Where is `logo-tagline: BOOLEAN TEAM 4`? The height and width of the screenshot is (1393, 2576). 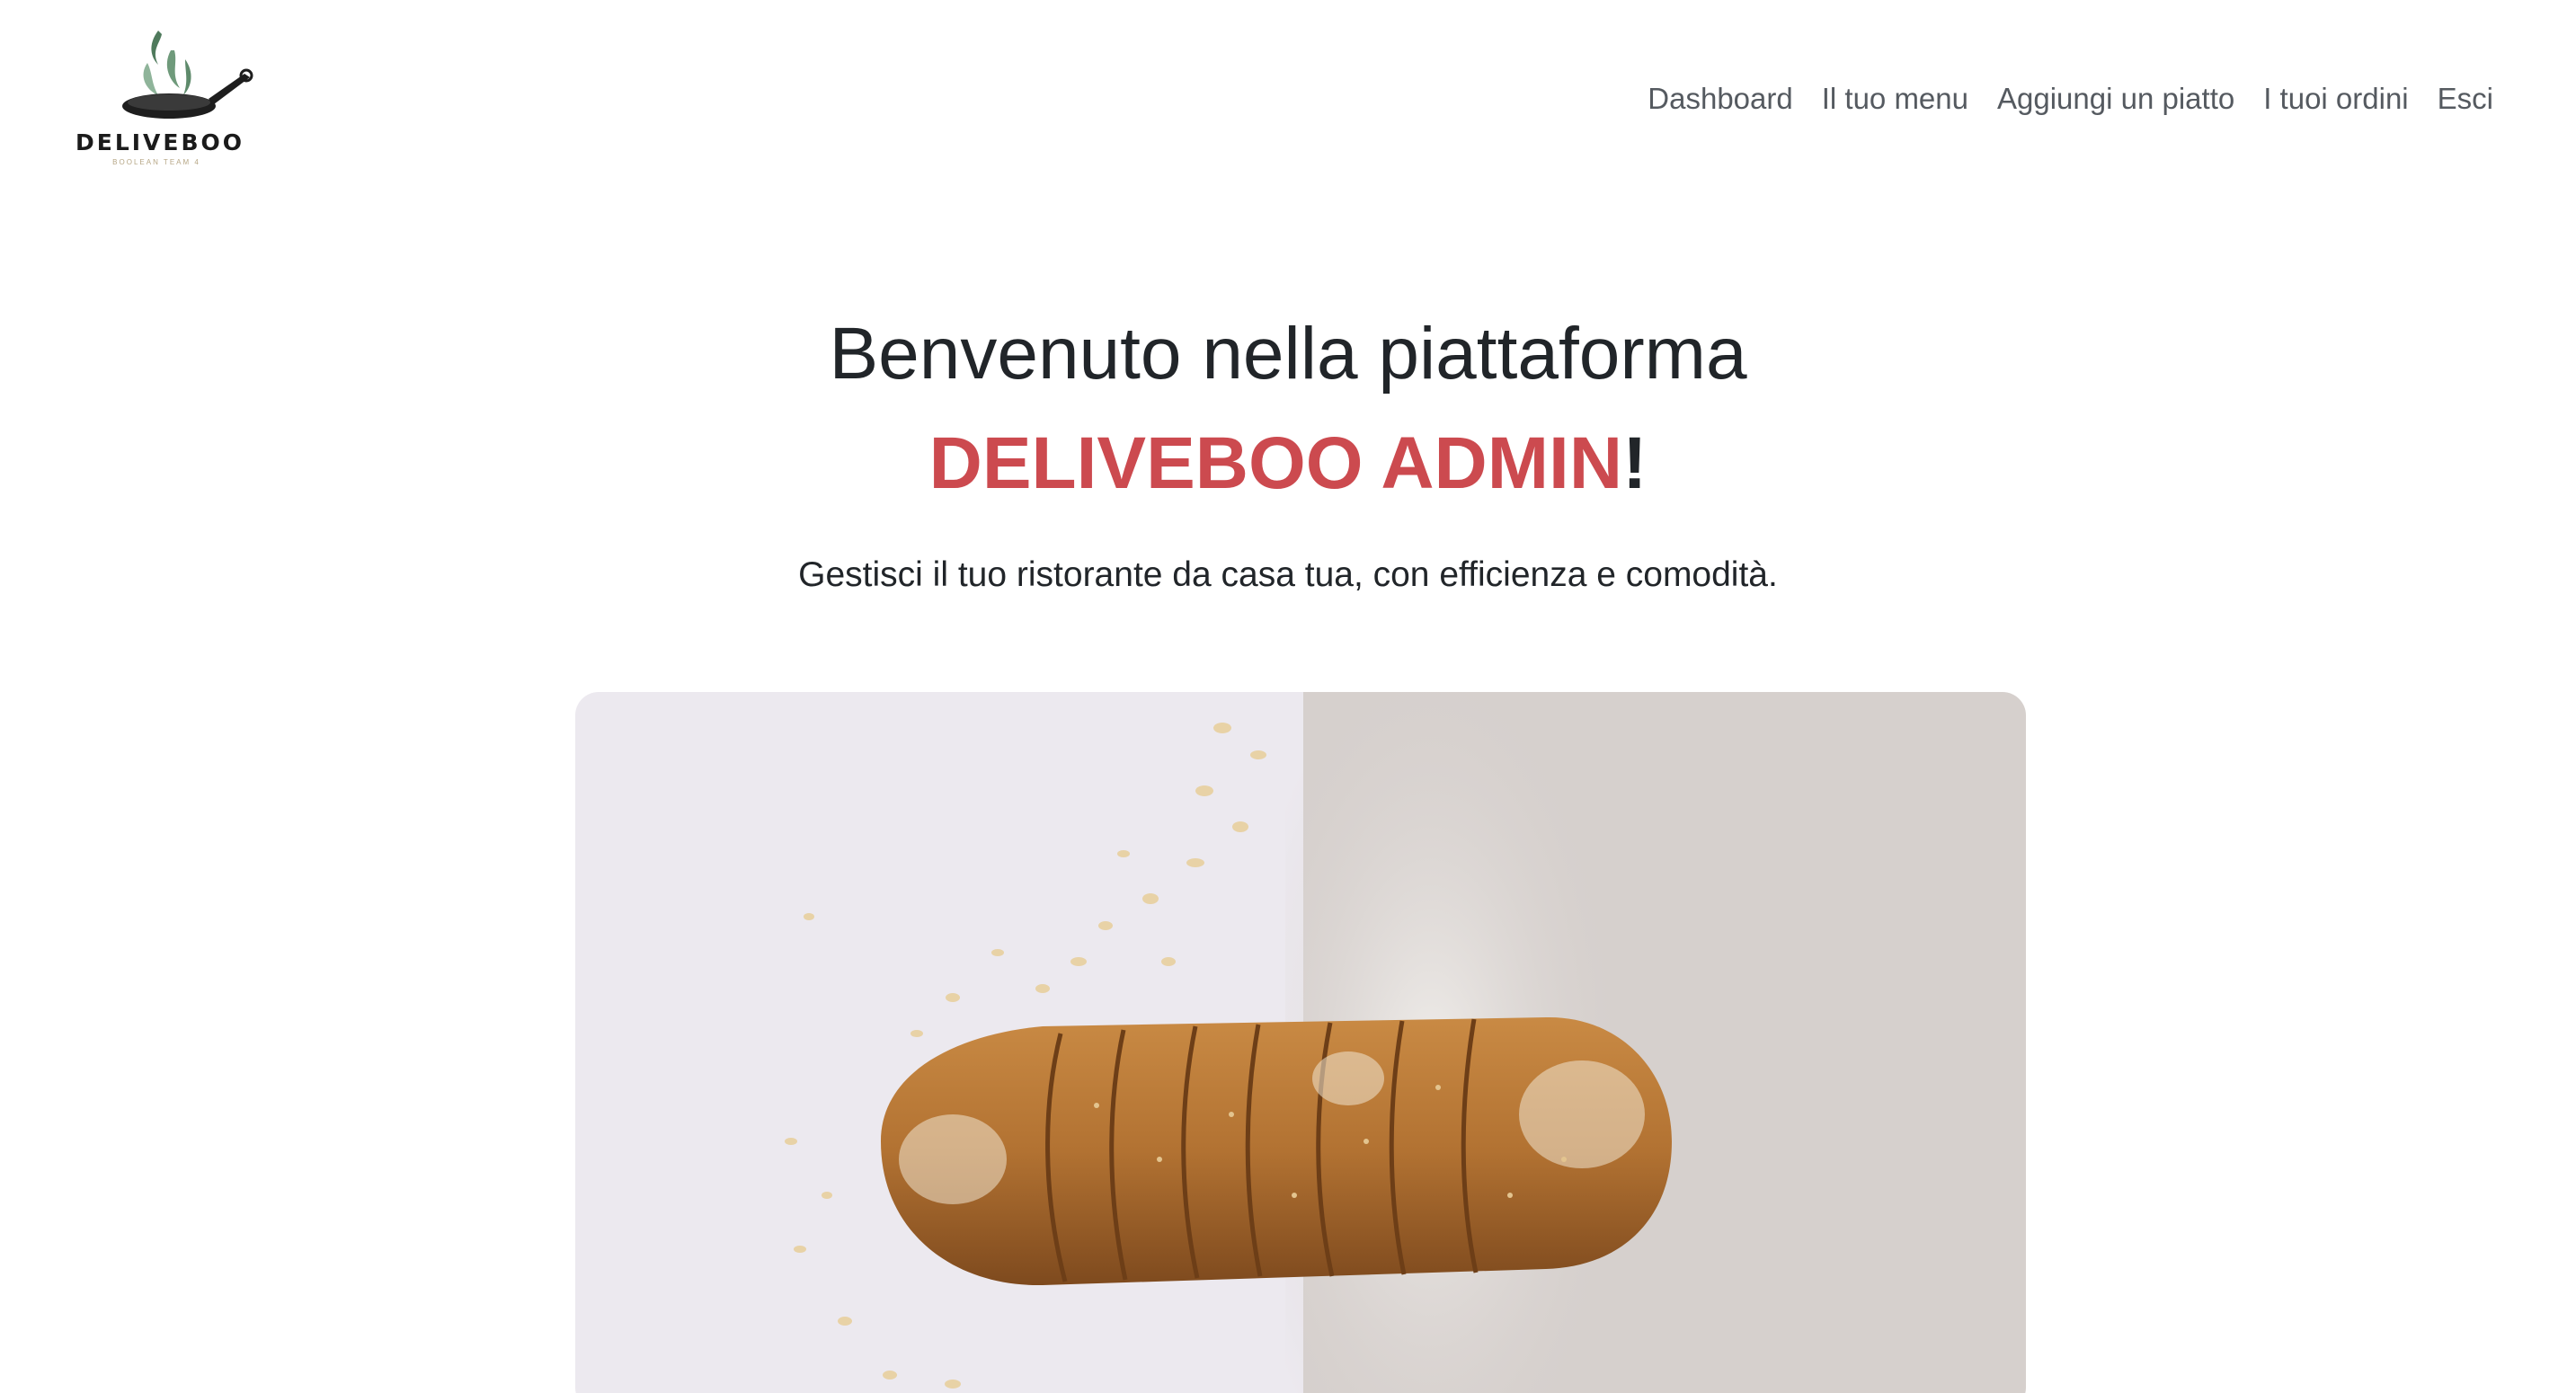 logo-tagline: BOOLEAN TEAM 4 is located at coordinates (156, 162).